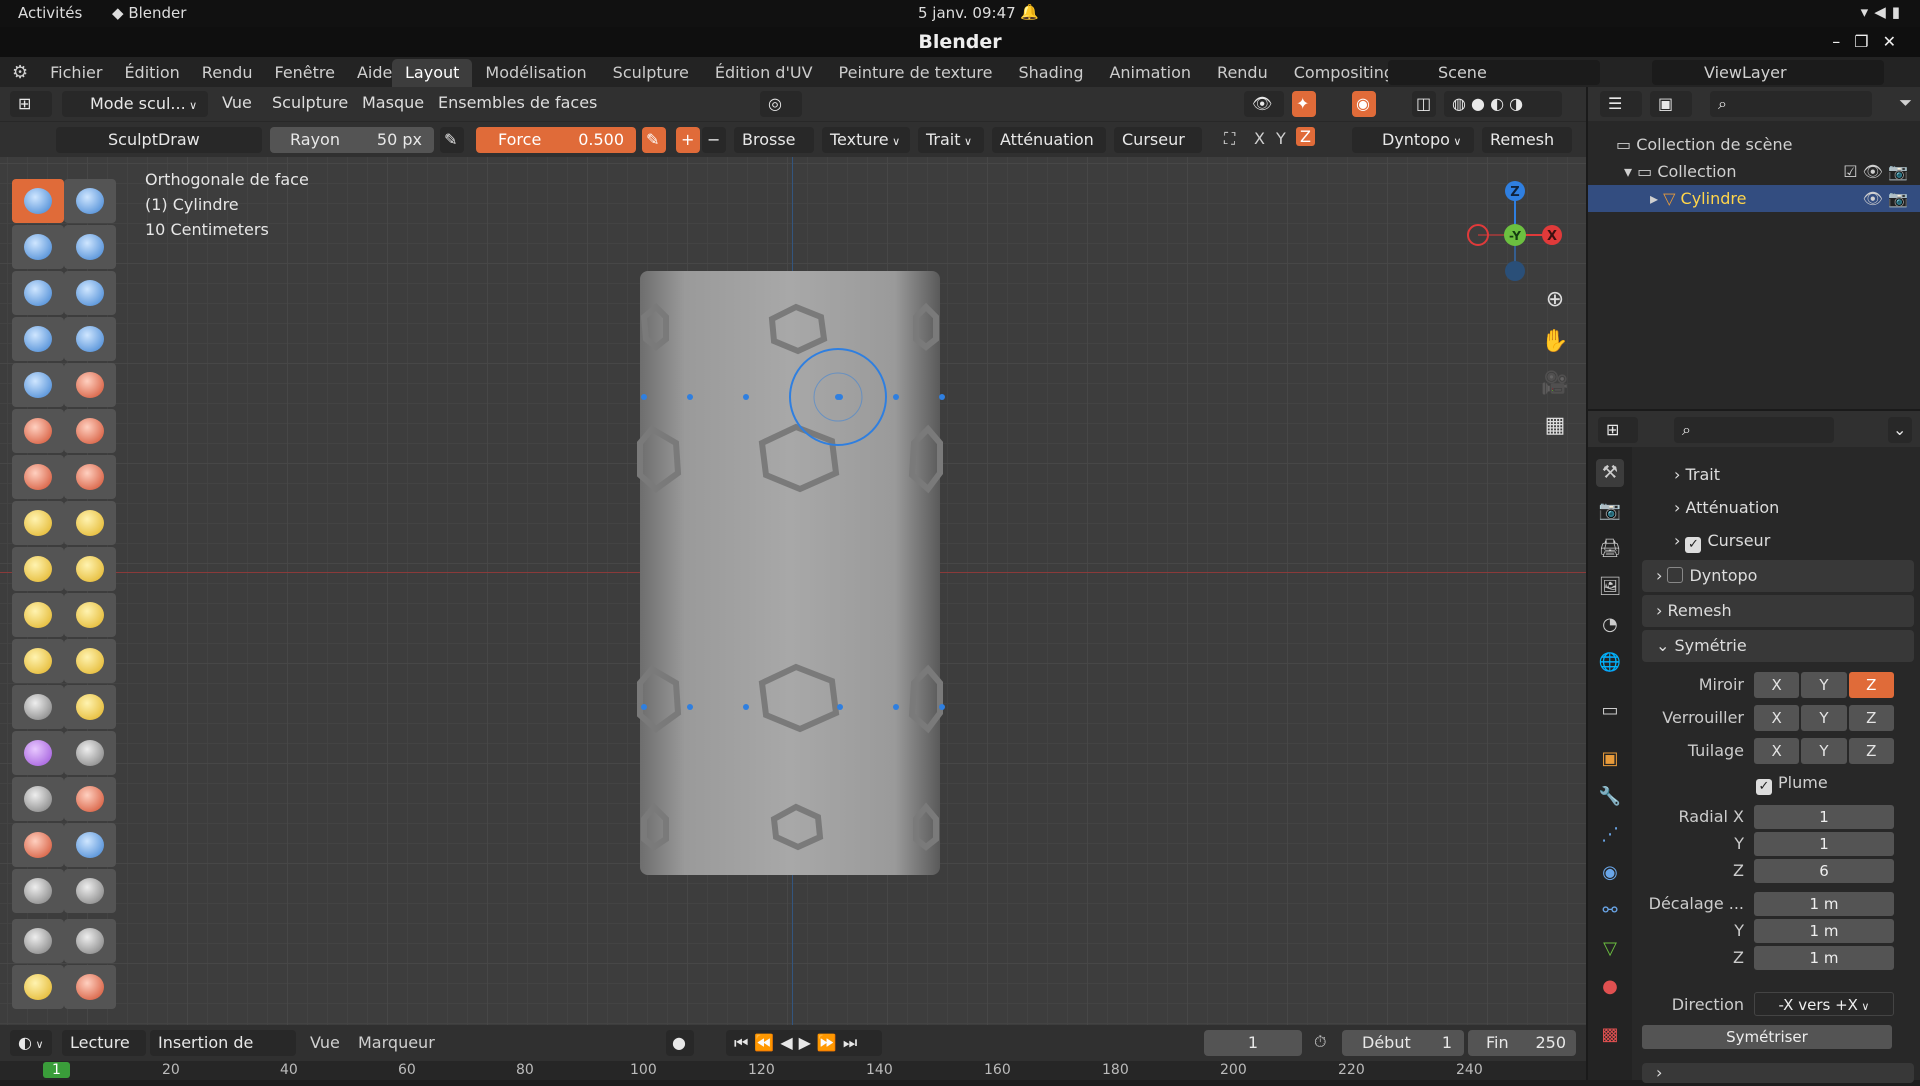 Image resolution: width=1920 pixels, height=1086 pixels. Describe the element at coordinates (1555, 384) in the screenshot. I see `camera-view-icon: 🎥` at that location.